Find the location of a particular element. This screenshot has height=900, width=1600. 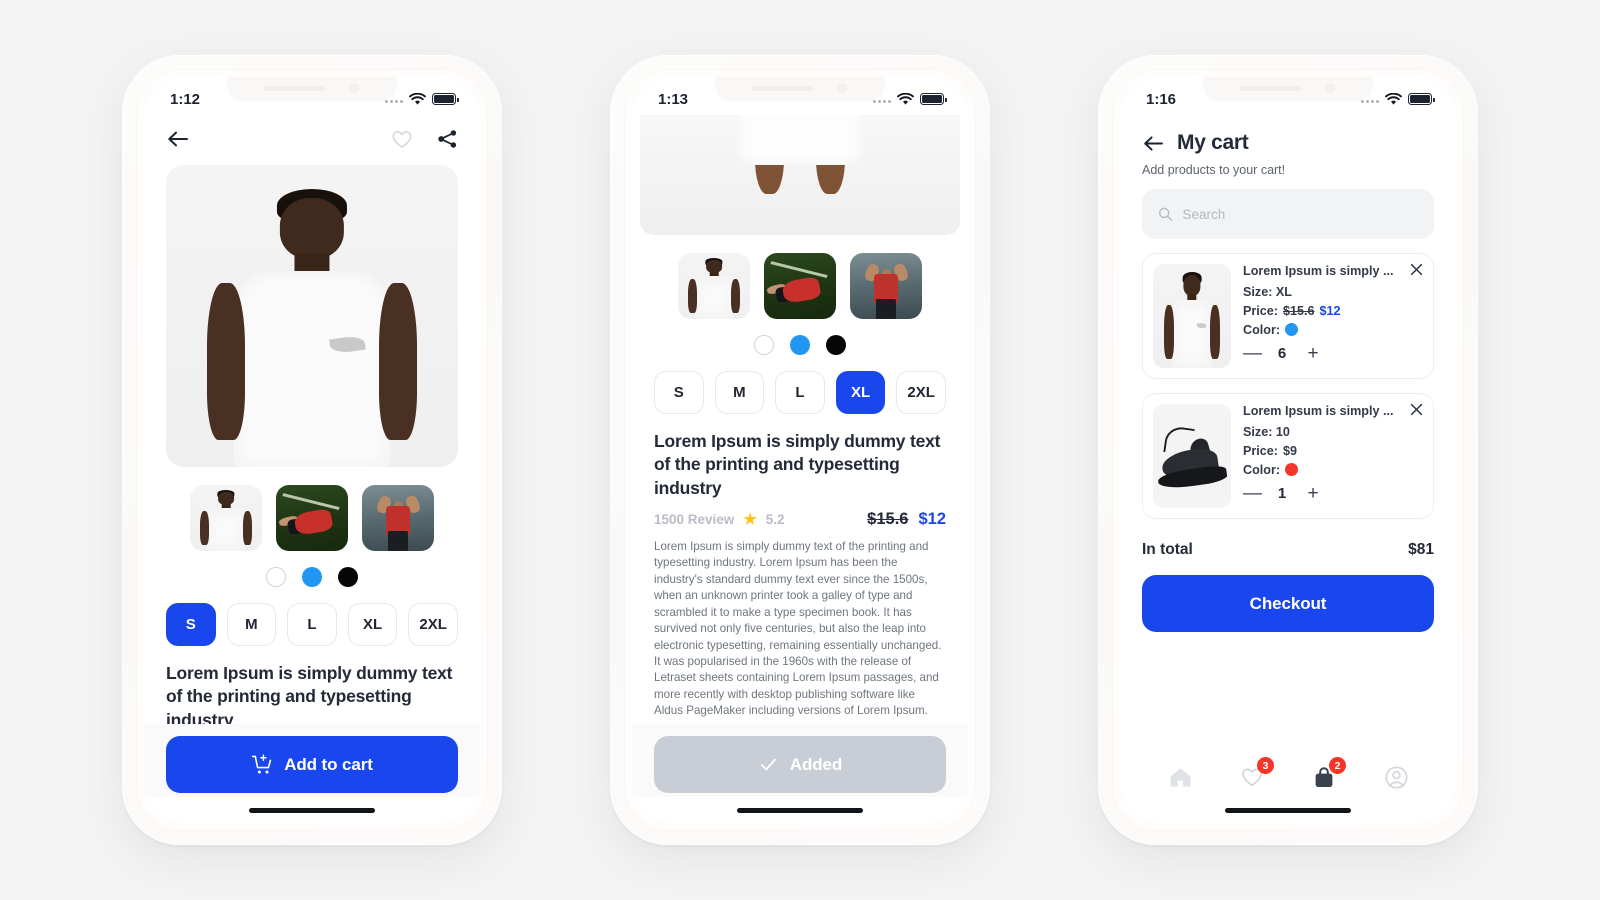

tab-home is located at coordinates (1180, 777).